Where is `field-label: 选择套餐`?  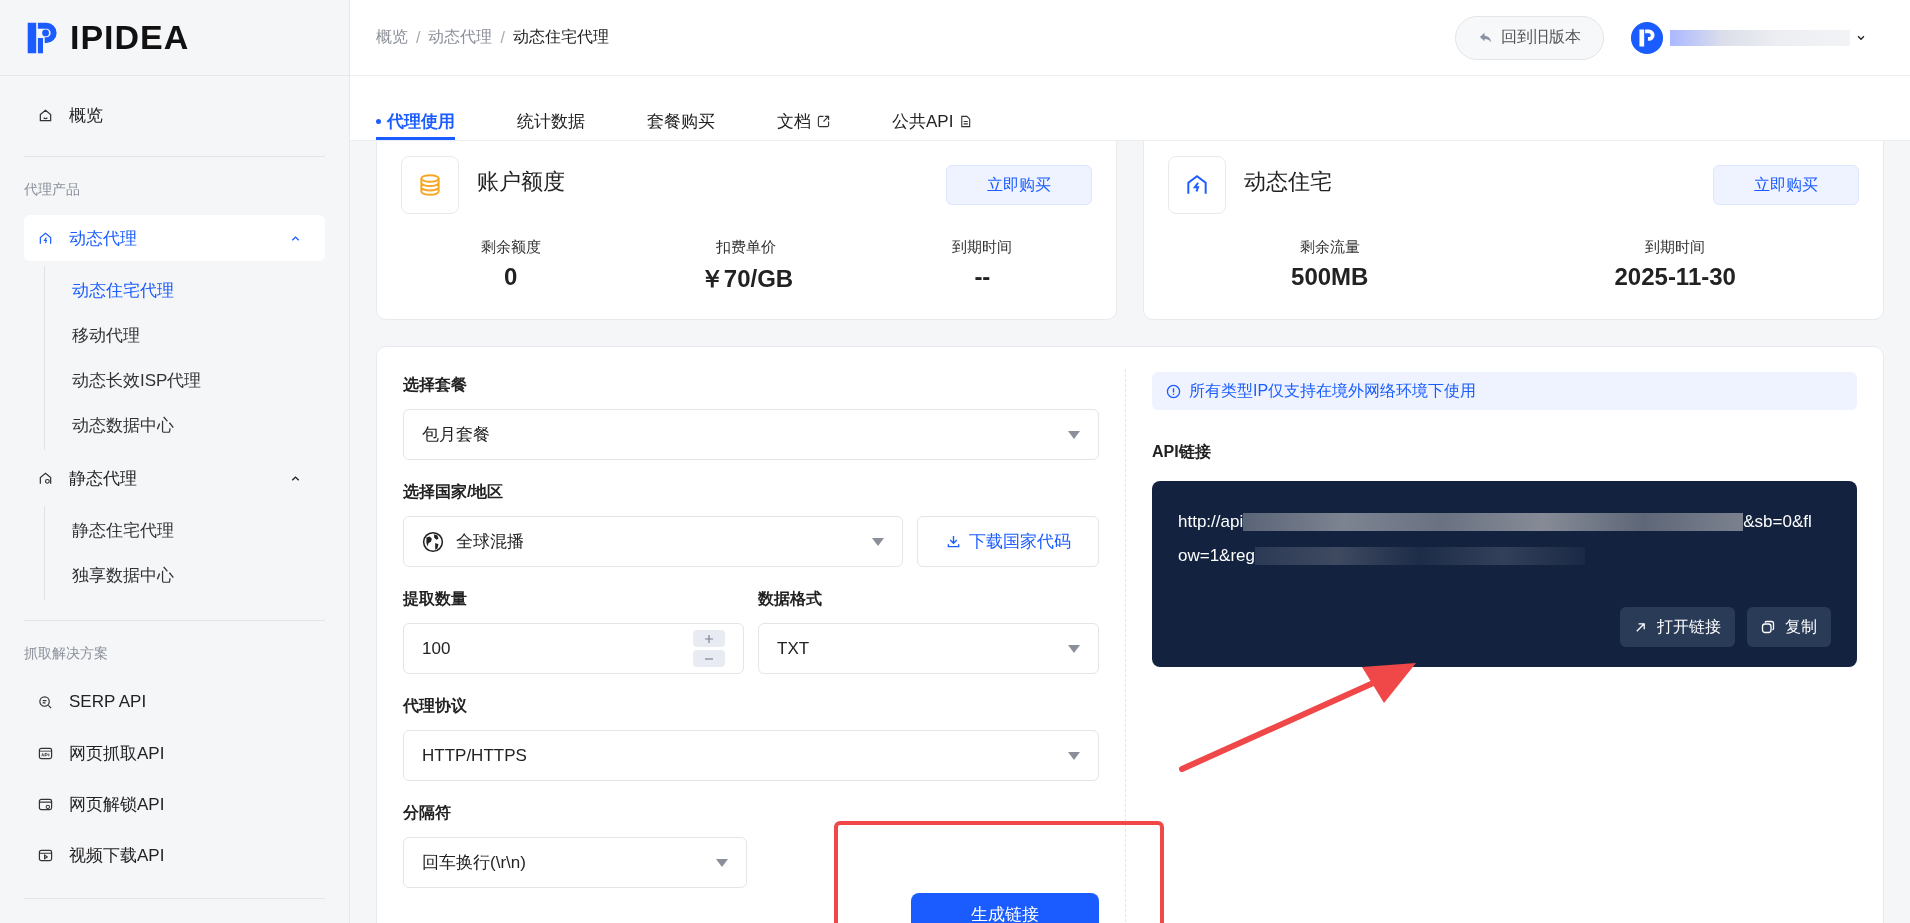 field-label: 选择套餐 is located at coordinates (435, 385).